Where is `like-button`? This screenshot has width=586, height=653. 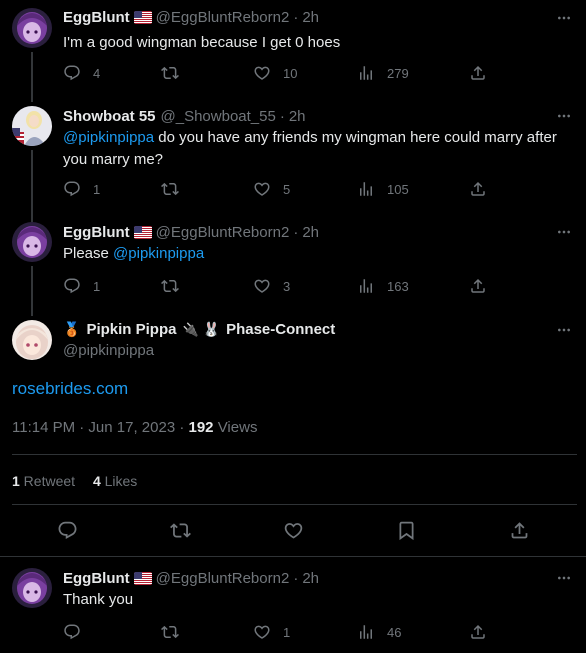
like-button is located at coordinates (293, 530).